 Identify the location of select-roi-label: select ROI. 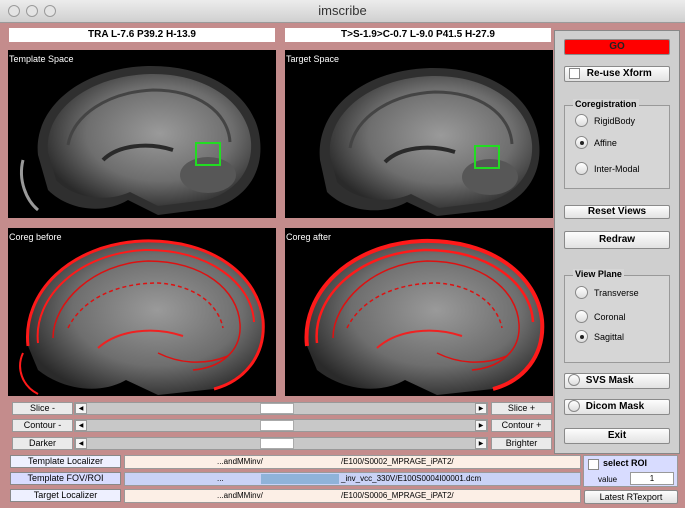
(625, 463).